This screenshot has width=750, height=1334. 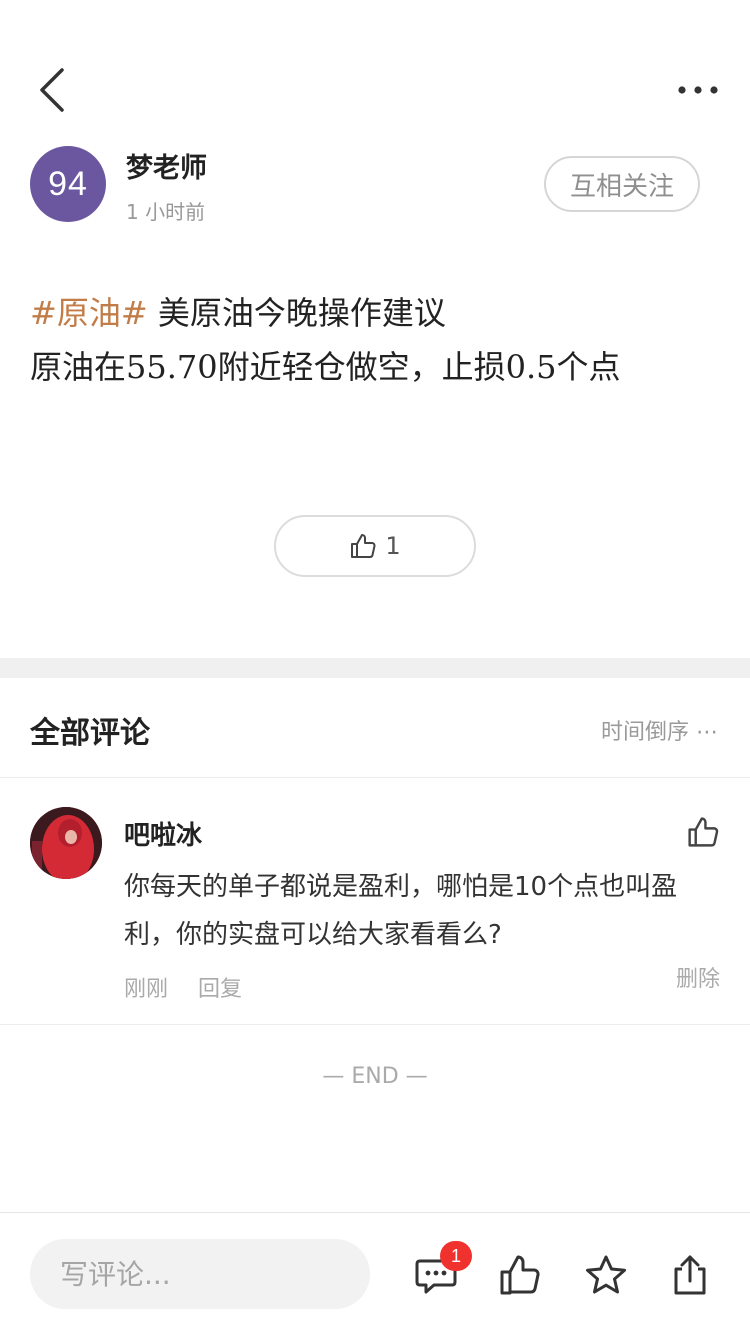 I want to click on author-avatar: 94, so click(x=68, y=184).